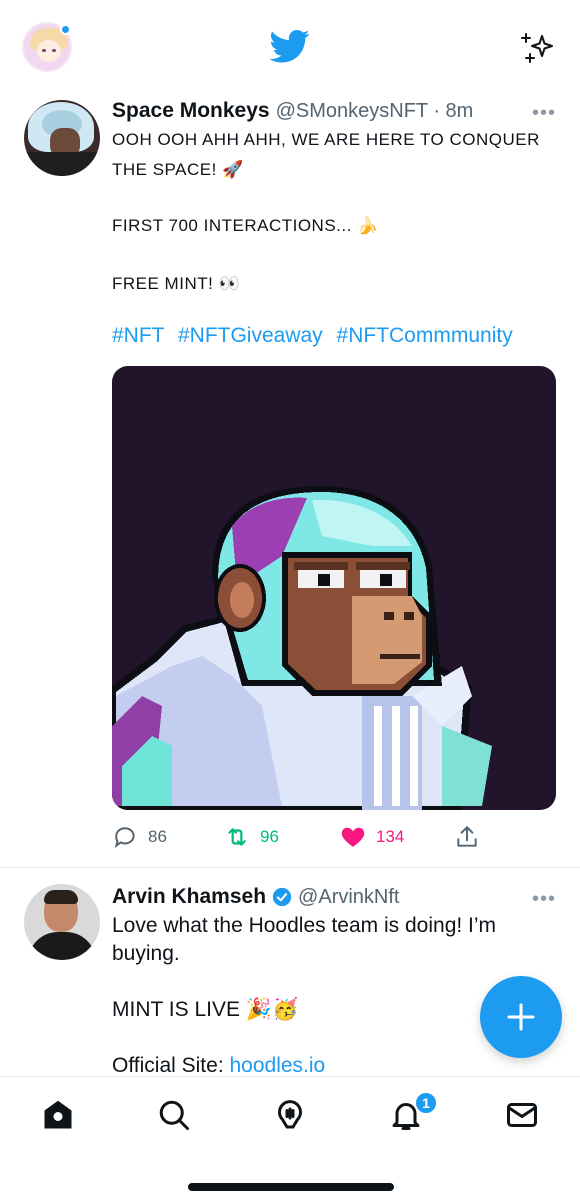 This screenshot has width=580, height=1200. Describe the element at coordinates (171, 1064) in the screenshot. I see `site-label: Official Site:` at that location.